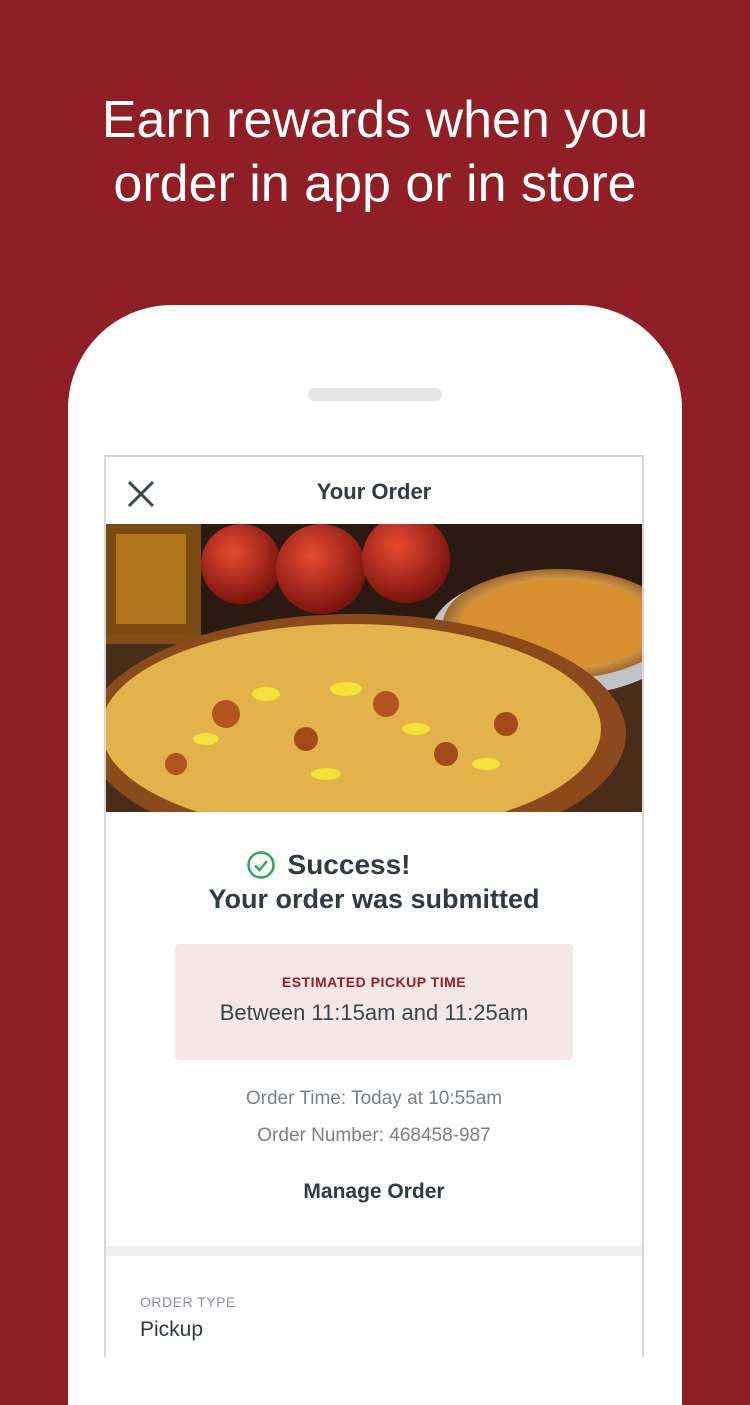 The image size is (750, 1405). I want to click on section-divider, so click(374, 1251).